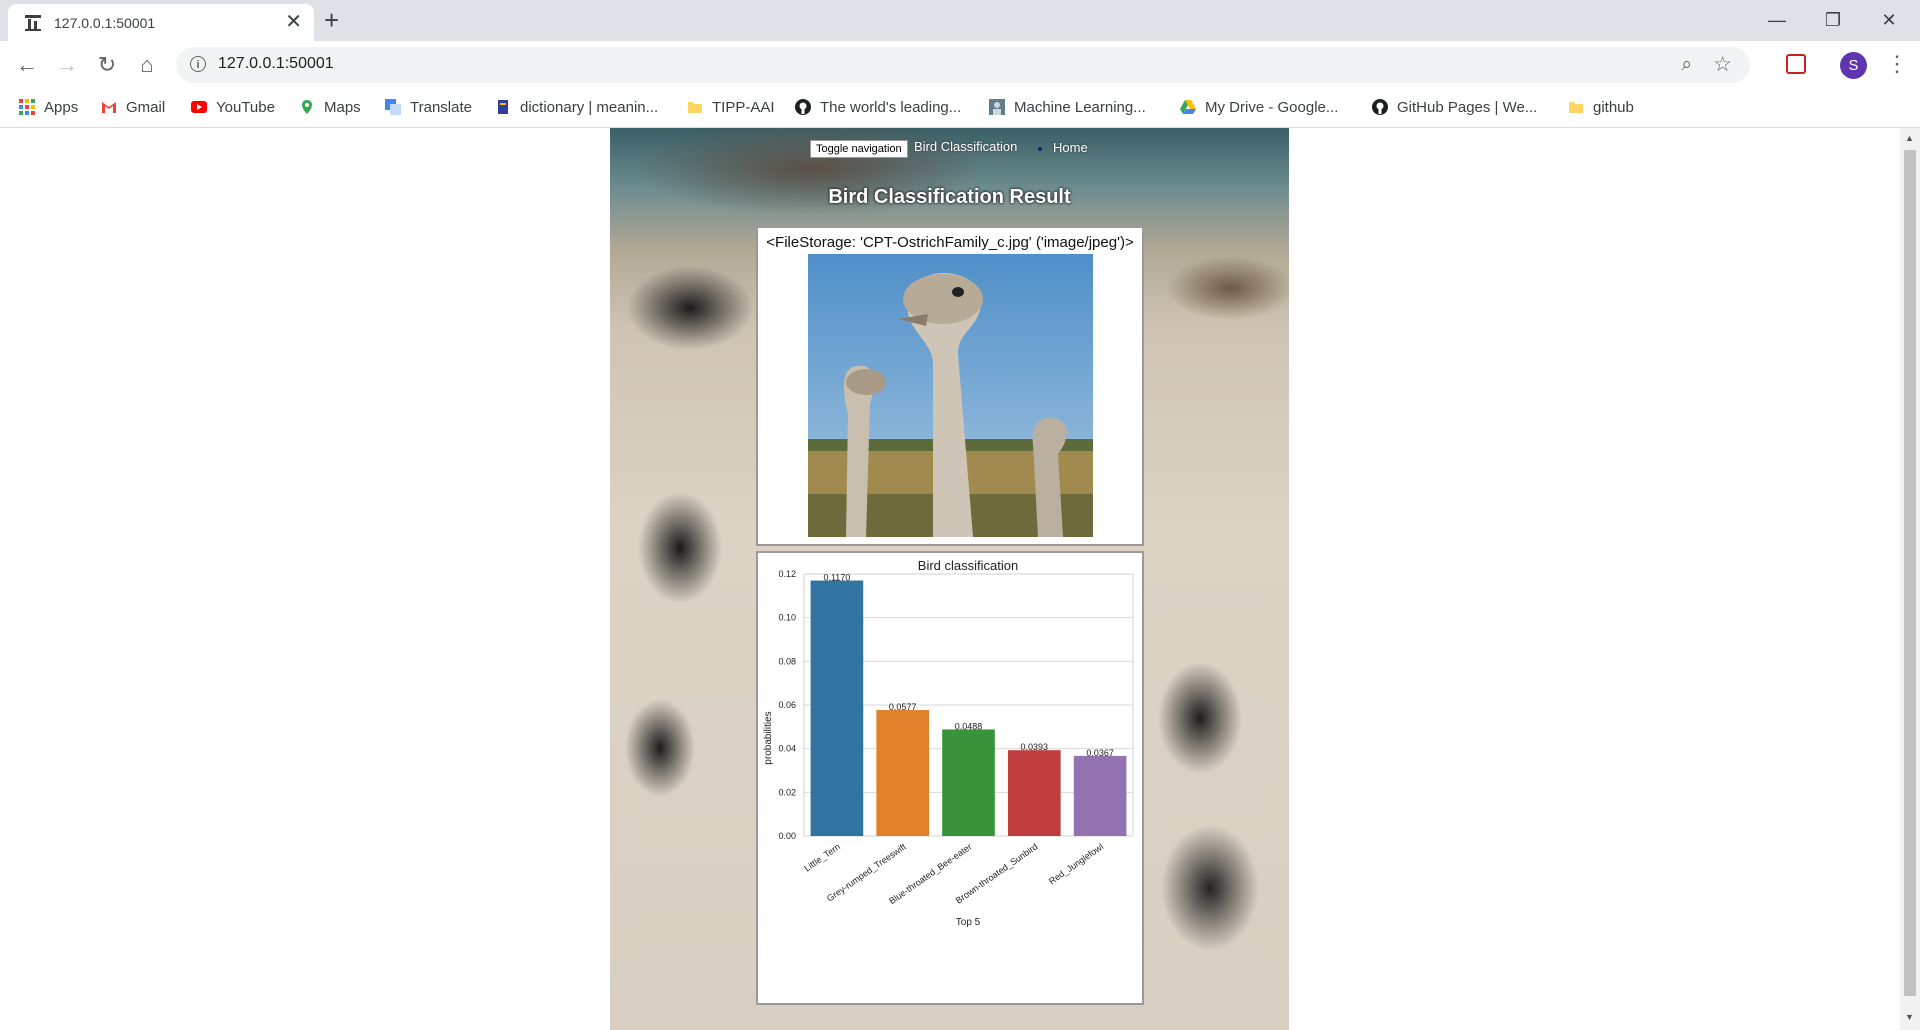  I want to click on profile-avatar: S, so click(1853, 65).